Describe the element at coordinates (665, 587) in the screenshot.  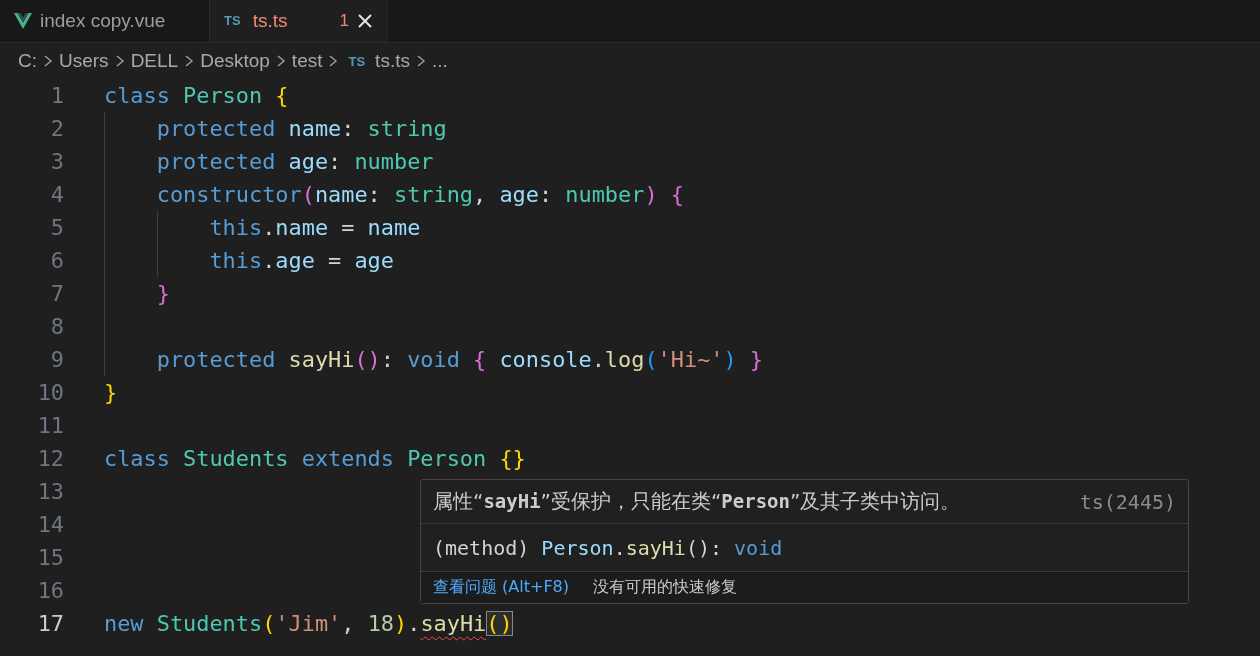
I see `quick-fix-text: 没有可用的快速修复` at that location.